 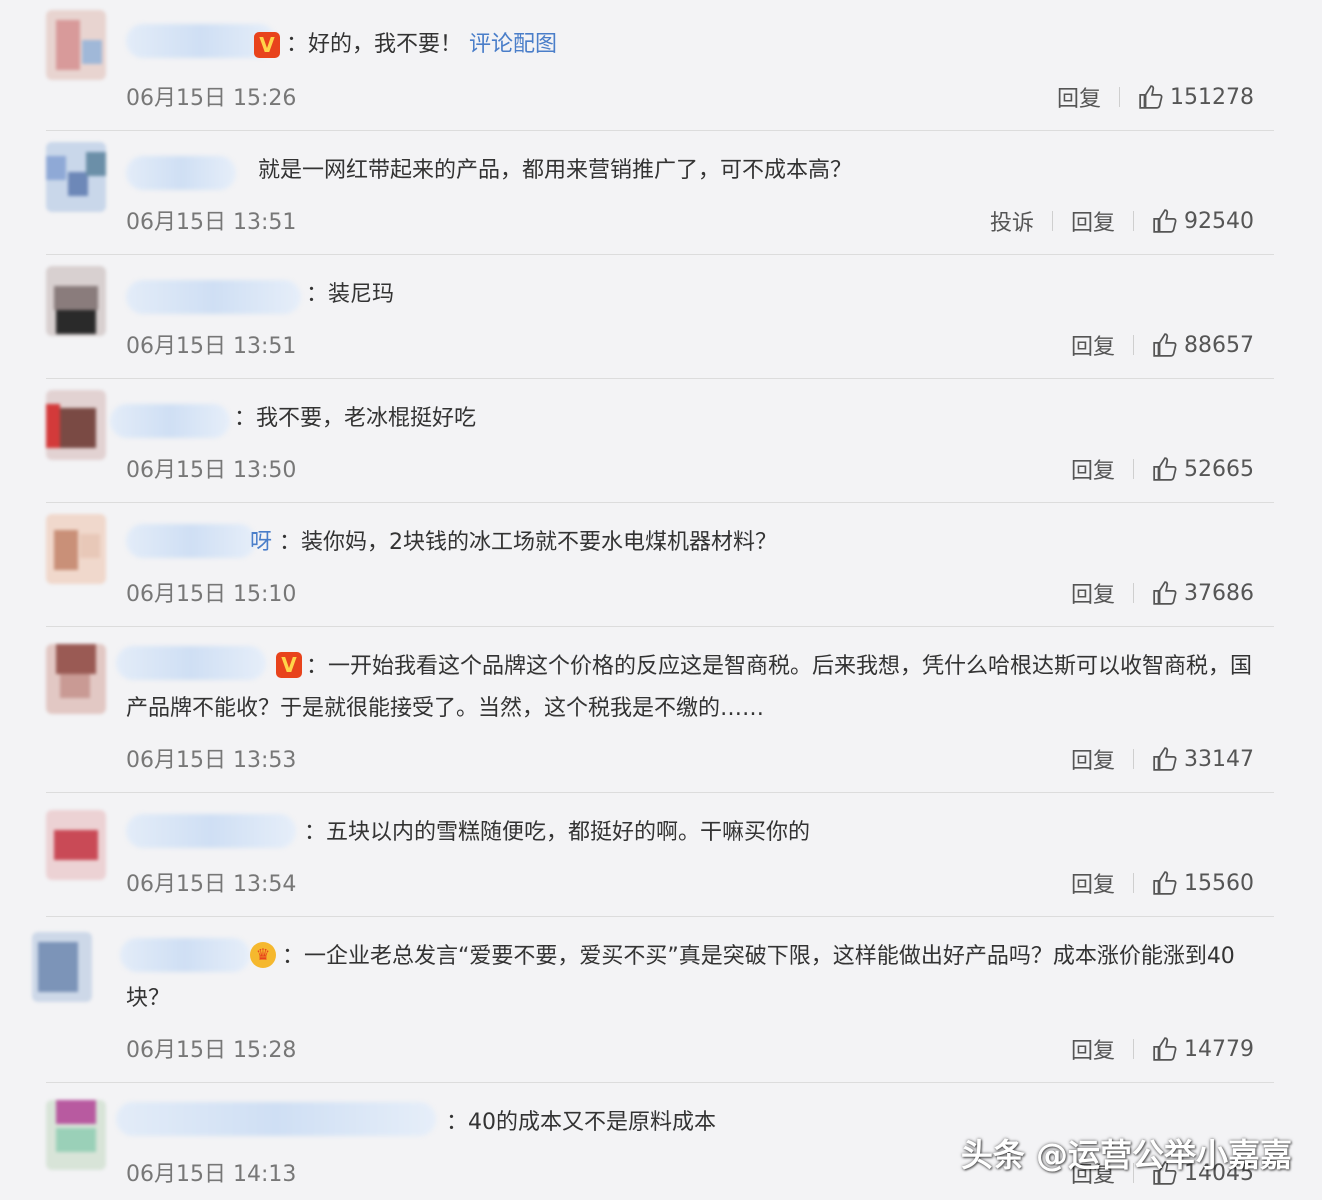 I want to click on username-tail: 呀, so click(x=261, y=542).